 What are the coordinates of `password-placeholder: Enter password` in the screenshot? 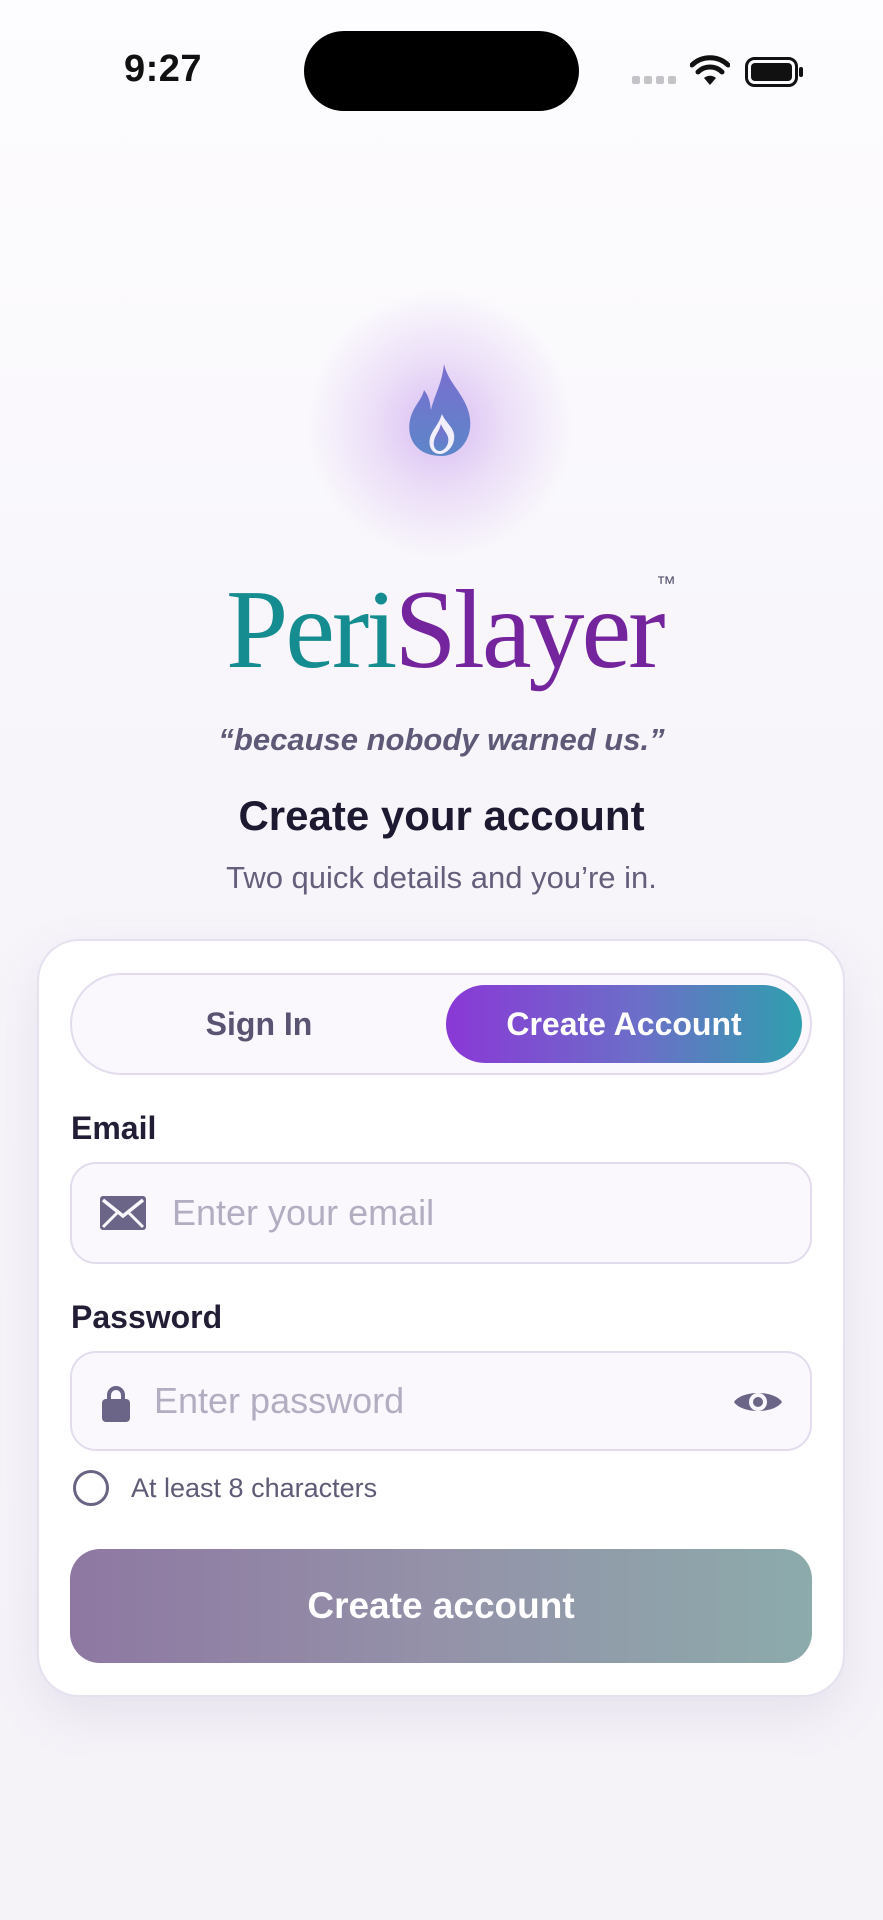 It's located at (279, 1400).